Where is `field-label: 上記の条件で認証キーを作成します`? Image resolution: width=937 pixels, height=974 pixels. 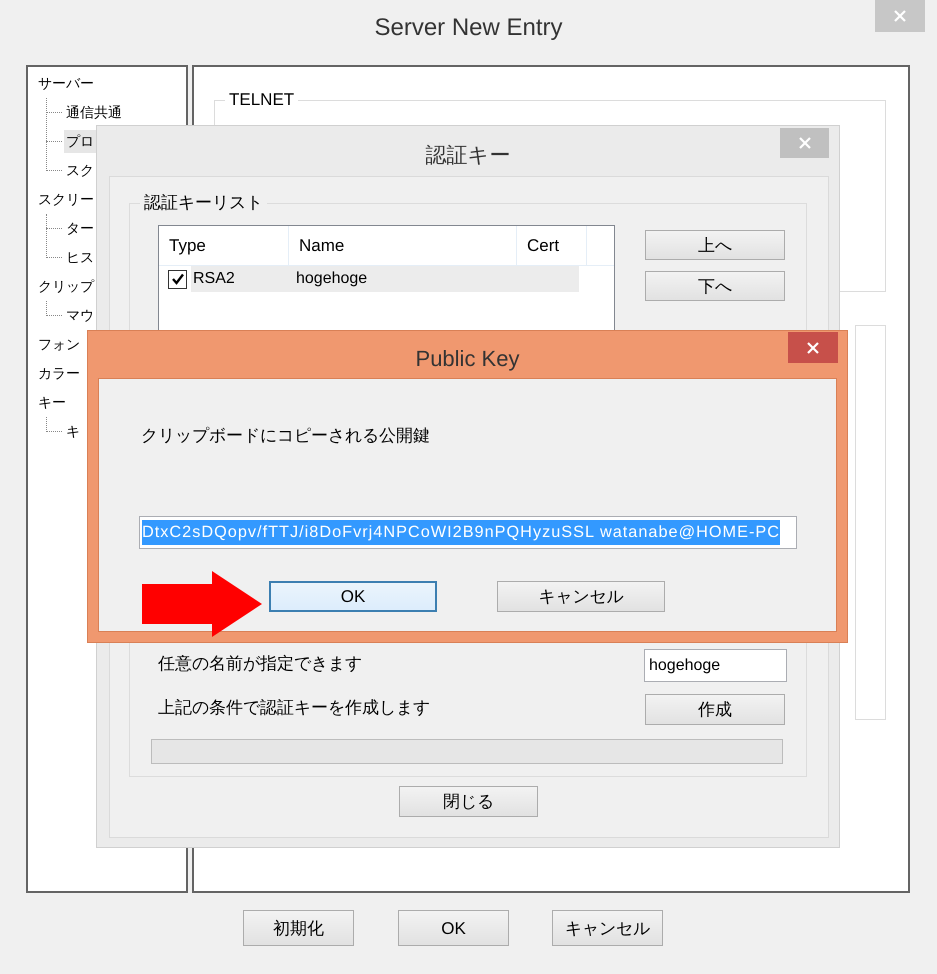 field-label: 上記の条件で認証キーを作成します is located at coordinates (294, 708).